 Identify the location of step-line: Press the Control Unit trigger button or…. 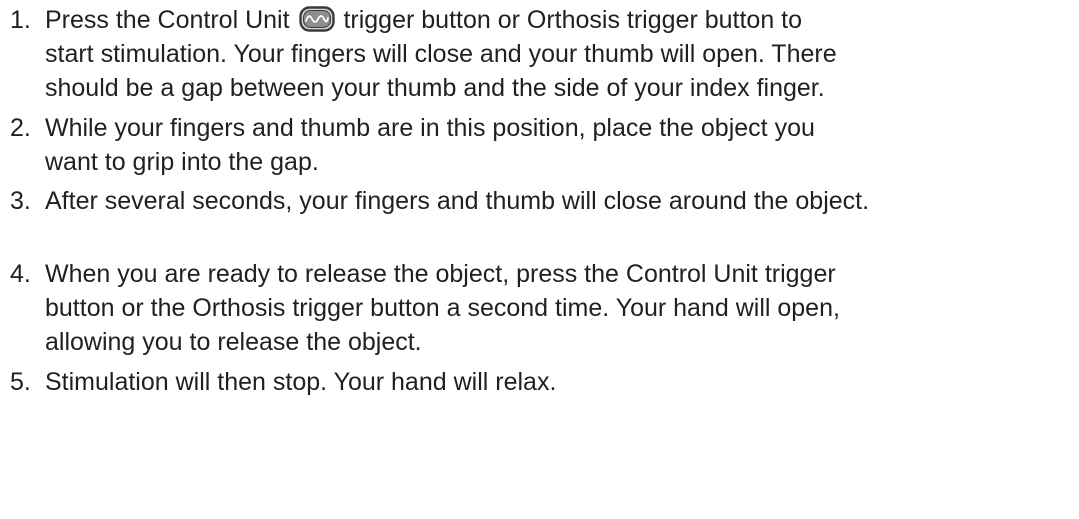
(560, 20).